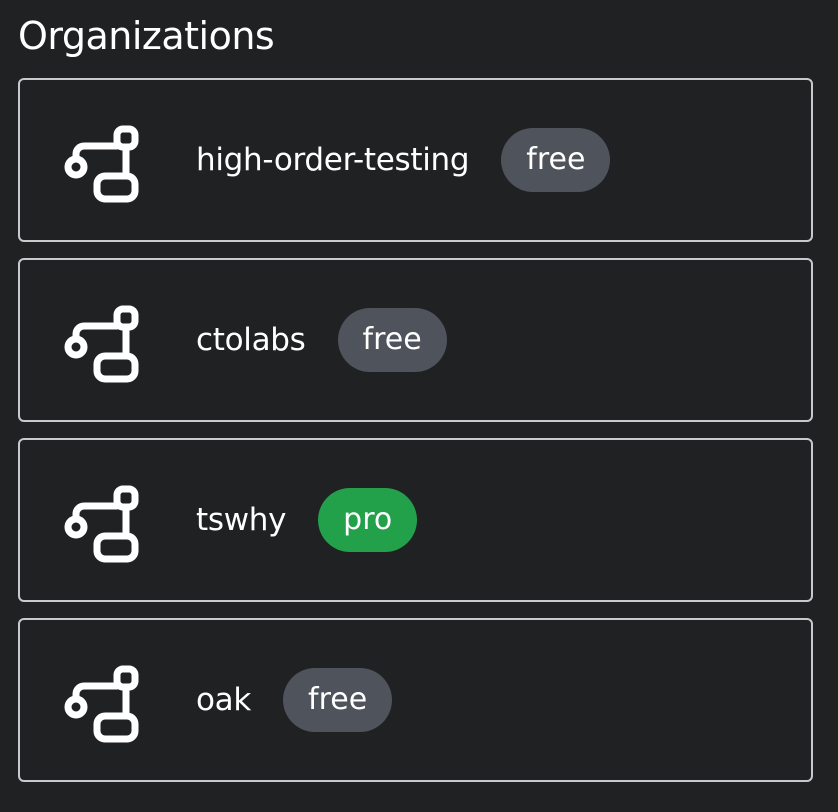 This screenshot has height=812, width=838. I want to click on organization-name: ctolabs, so click(251, 340).